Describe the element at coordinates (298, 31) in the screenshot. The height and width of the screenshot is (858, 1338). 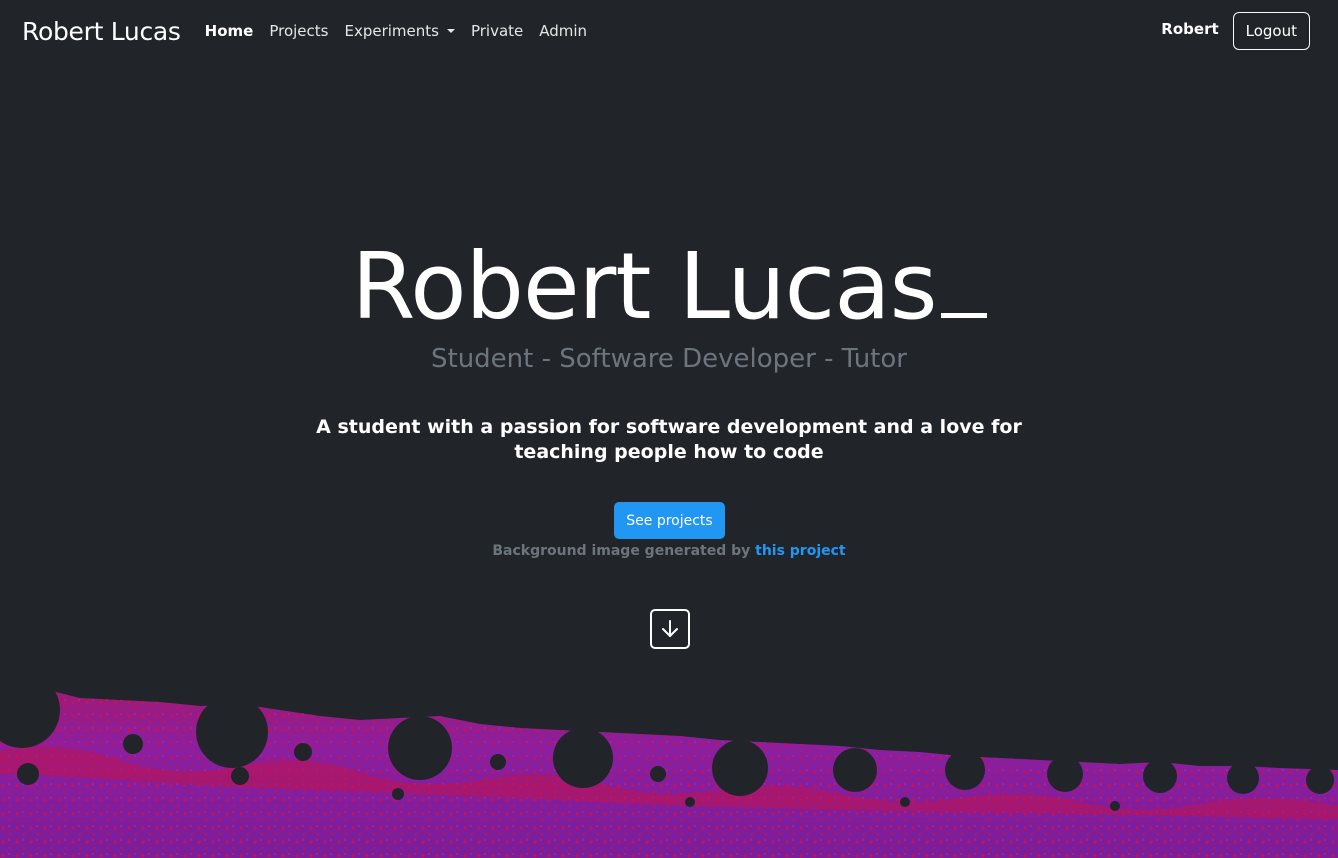
I see `nav-item-projects: Projects` at that location.